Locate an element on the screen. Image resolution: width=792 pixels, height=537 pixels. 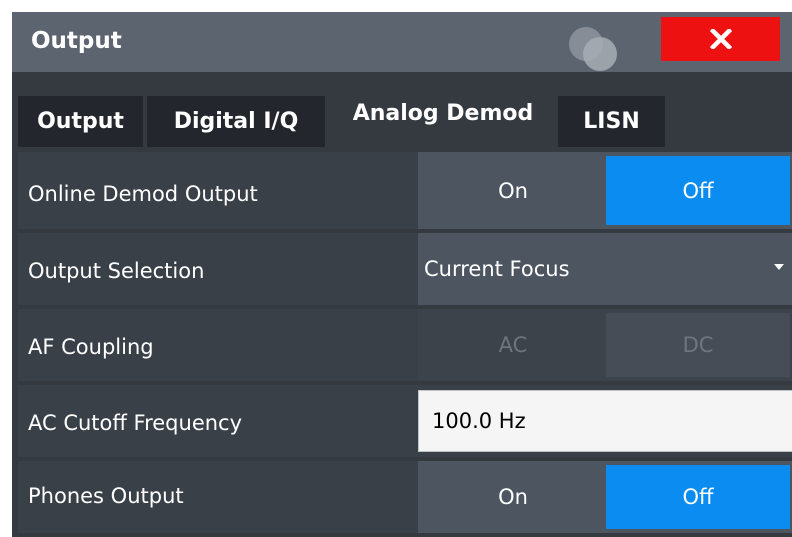
tab-lisn-label: LISN is located at coordinates (611, 121).